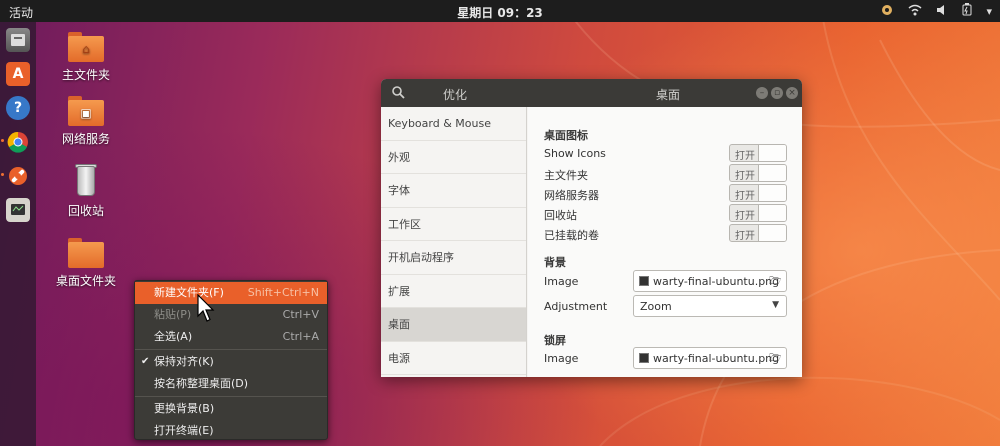 Image resolution: width=1000 pixels, height=446 pixels. What do you see at coordinates (668, 95) in the screenshot?
I see `window-title: 桌面` at bounding box center [668, 95].